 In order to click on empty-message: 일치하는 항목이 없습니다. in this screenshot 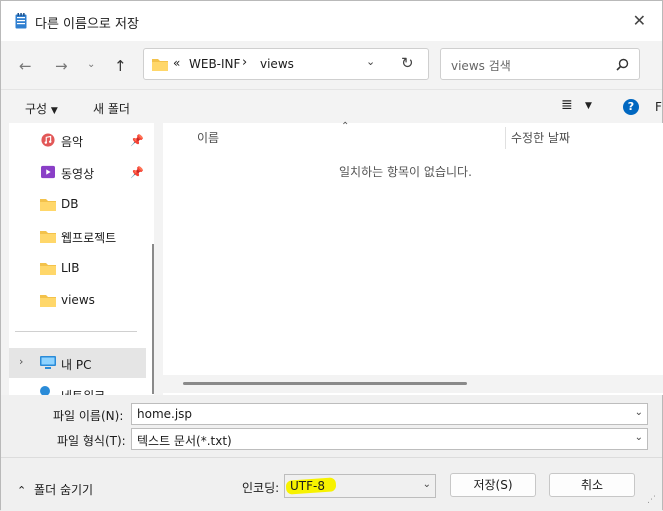, I will do `click(405, 172)`.